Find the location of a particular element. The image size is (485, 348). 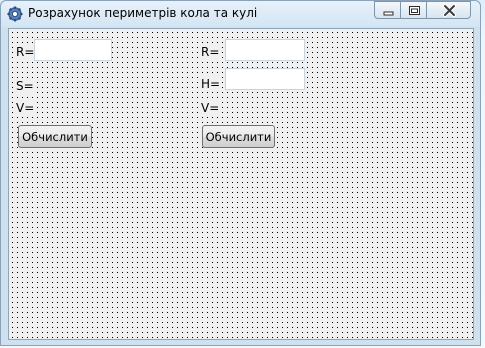

maximize-button is located at coordinates (413, 10).